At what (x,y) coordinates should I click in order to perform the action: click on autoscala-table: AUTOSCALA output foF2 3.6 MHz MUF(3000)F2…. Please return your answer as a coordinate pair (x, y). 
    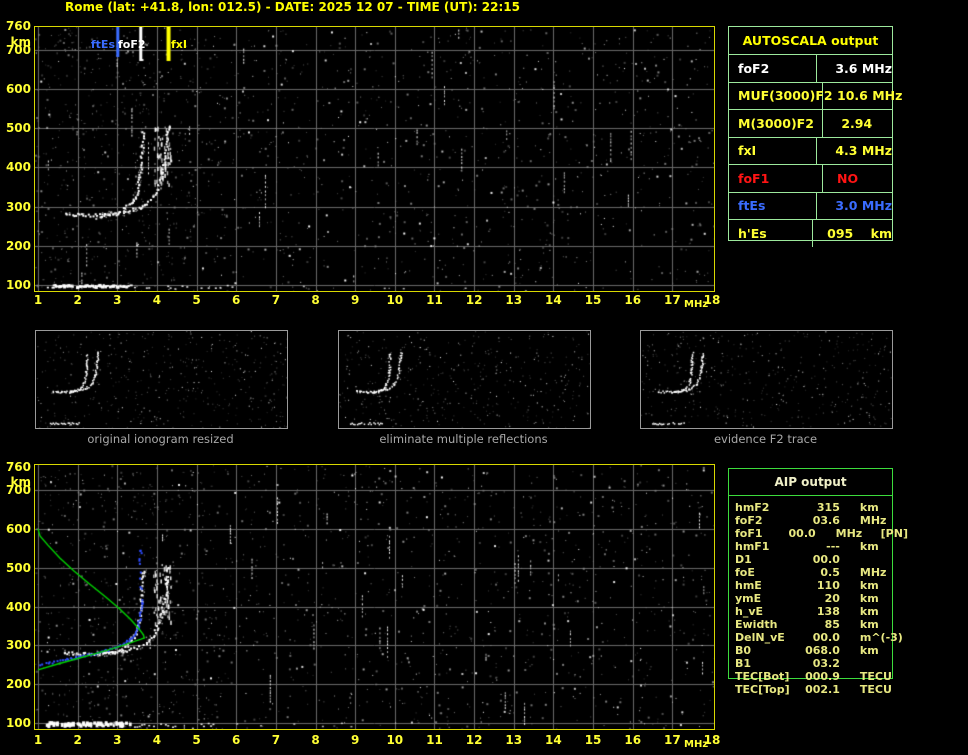
    Looking at the image, I should click on (815, 136).